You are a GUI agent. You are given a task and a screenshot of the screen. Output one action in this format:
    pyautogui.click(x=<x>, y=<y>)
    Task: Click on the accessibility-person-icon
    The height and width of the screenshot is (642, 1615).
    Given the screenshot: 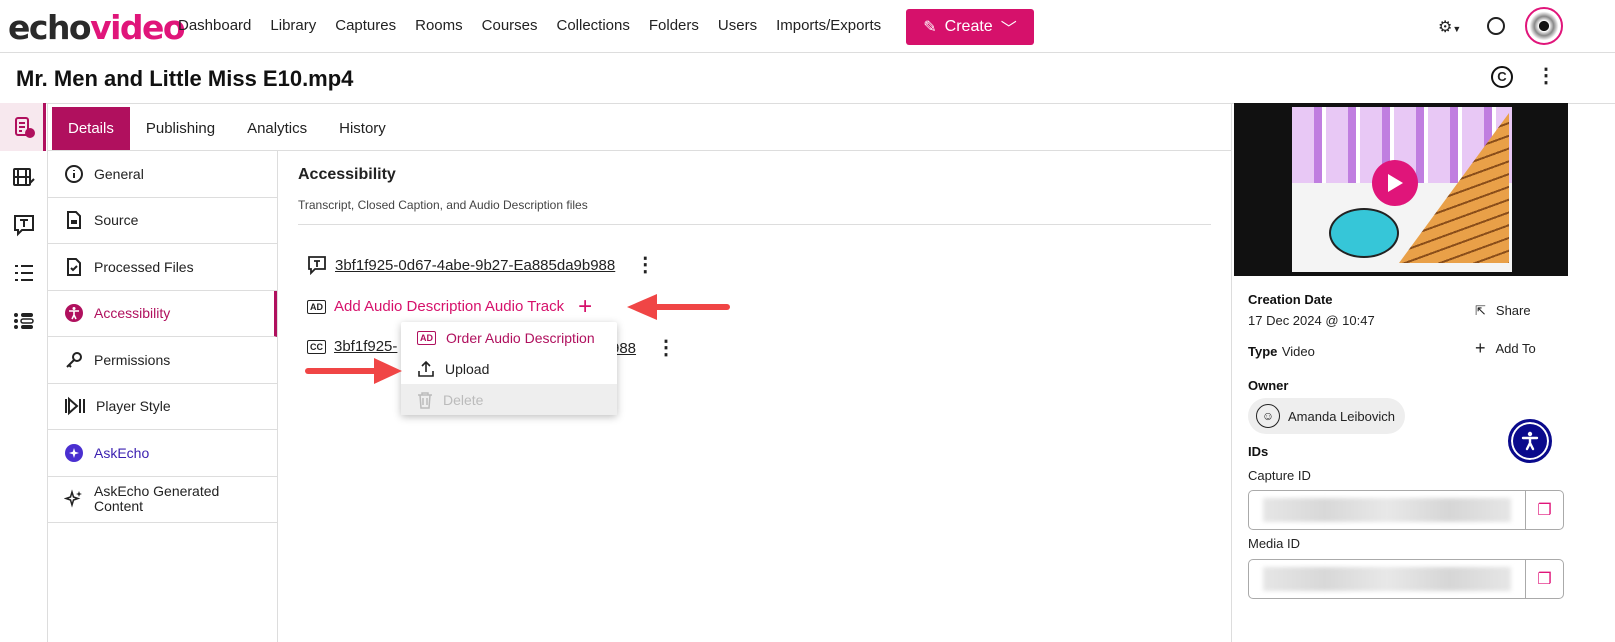 What is the action you would take?
    pyautogui.click(x=1530, y=441)
    